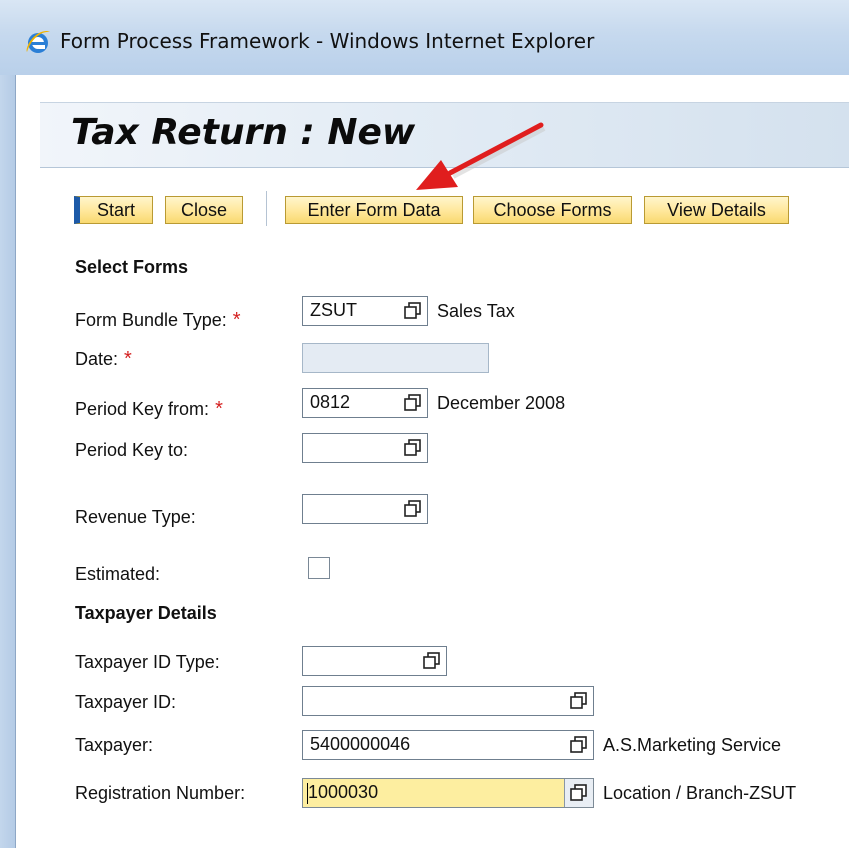 The image size is (849, 848). Describe the element at coordinates (448, 701) in the screenshot. I see `taxpayer-id-input` at that location.